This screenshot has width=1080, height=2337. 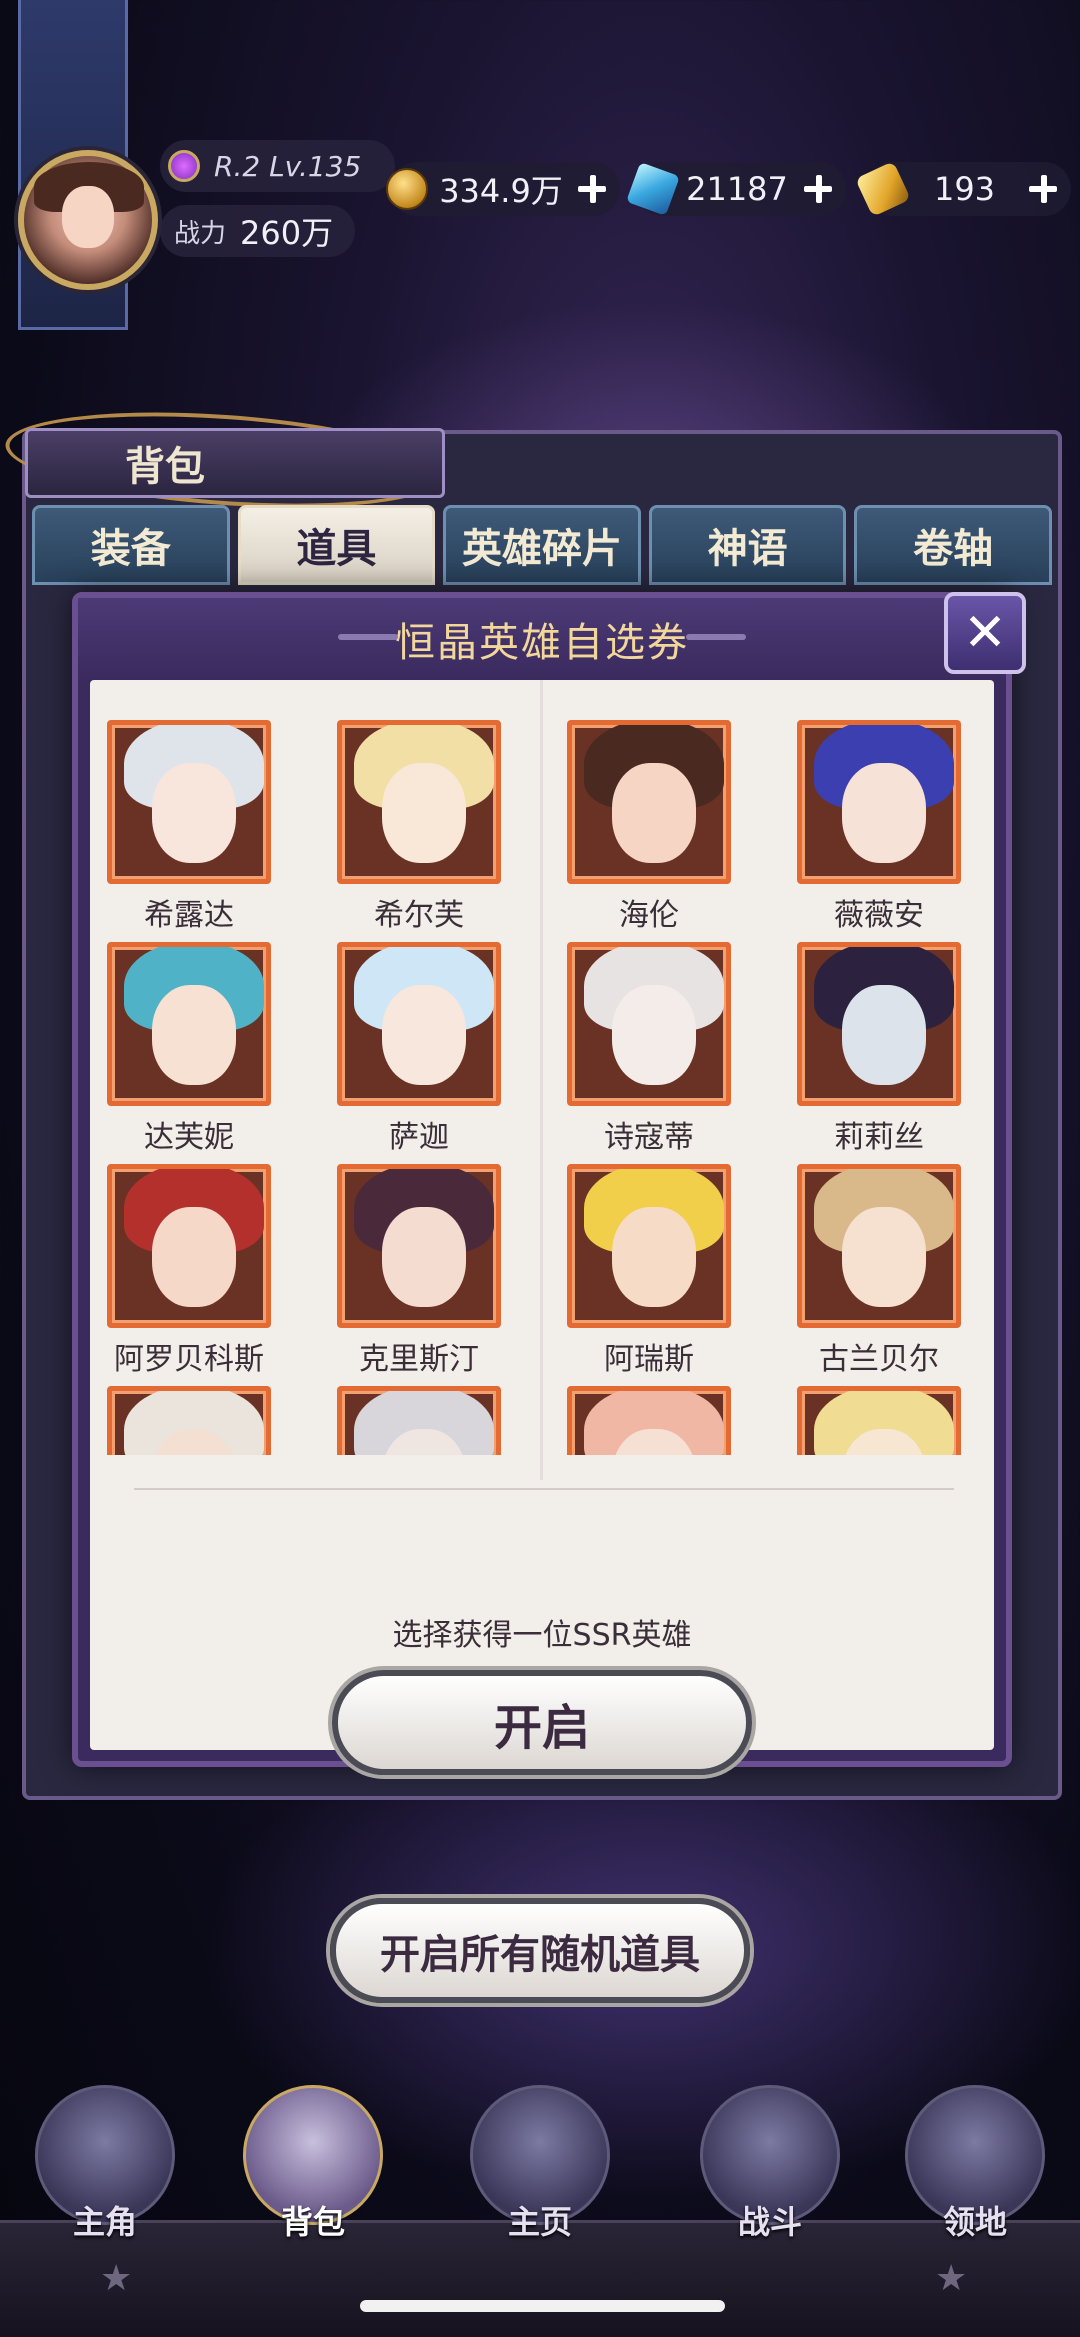 What do you see at coordinates (540, 1950) in the screenshot?
I see `open-all-random-items-button: 开启所有随机道具` at bounding box center [540, 1950].